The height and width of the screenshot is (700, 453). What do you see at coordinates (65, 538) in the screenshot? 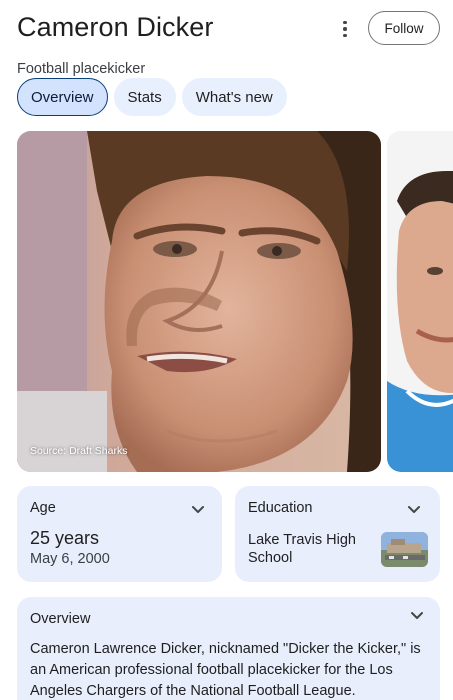
I see `age-value: 25 years` at bounding box center [65, 538].